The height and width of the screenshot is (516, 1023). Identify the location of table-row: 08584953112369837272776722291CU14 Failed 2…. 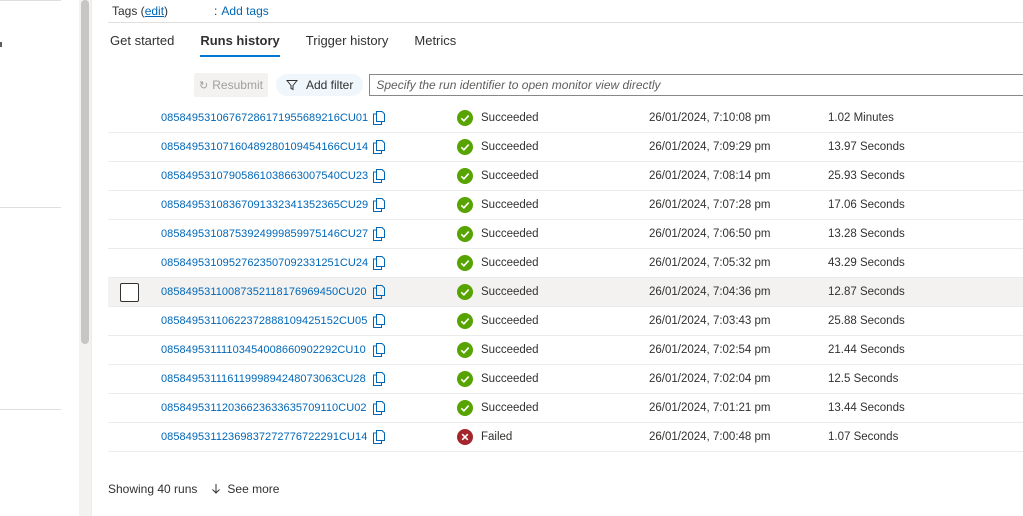
(565, 437).